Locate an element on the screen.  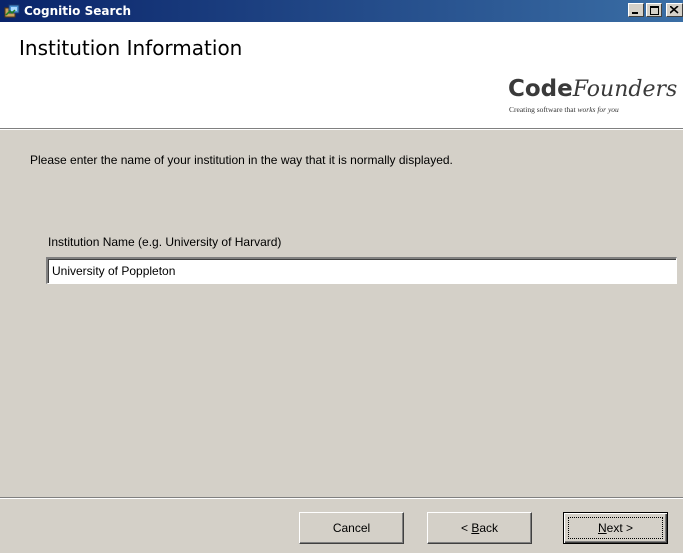
window-title: Cognitio Search is located at coordinates (78, 11).